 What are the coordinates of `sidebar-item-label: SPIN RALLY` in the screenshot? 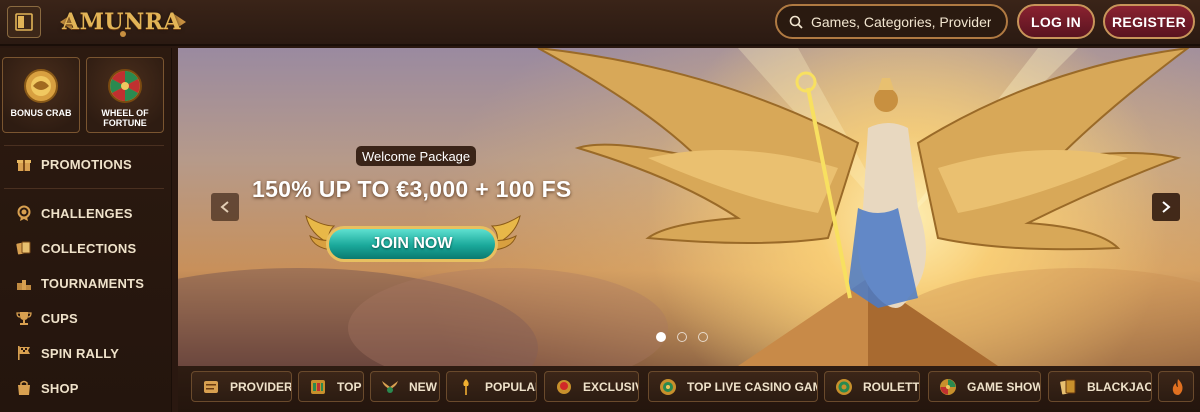 It's located at (80, 353).